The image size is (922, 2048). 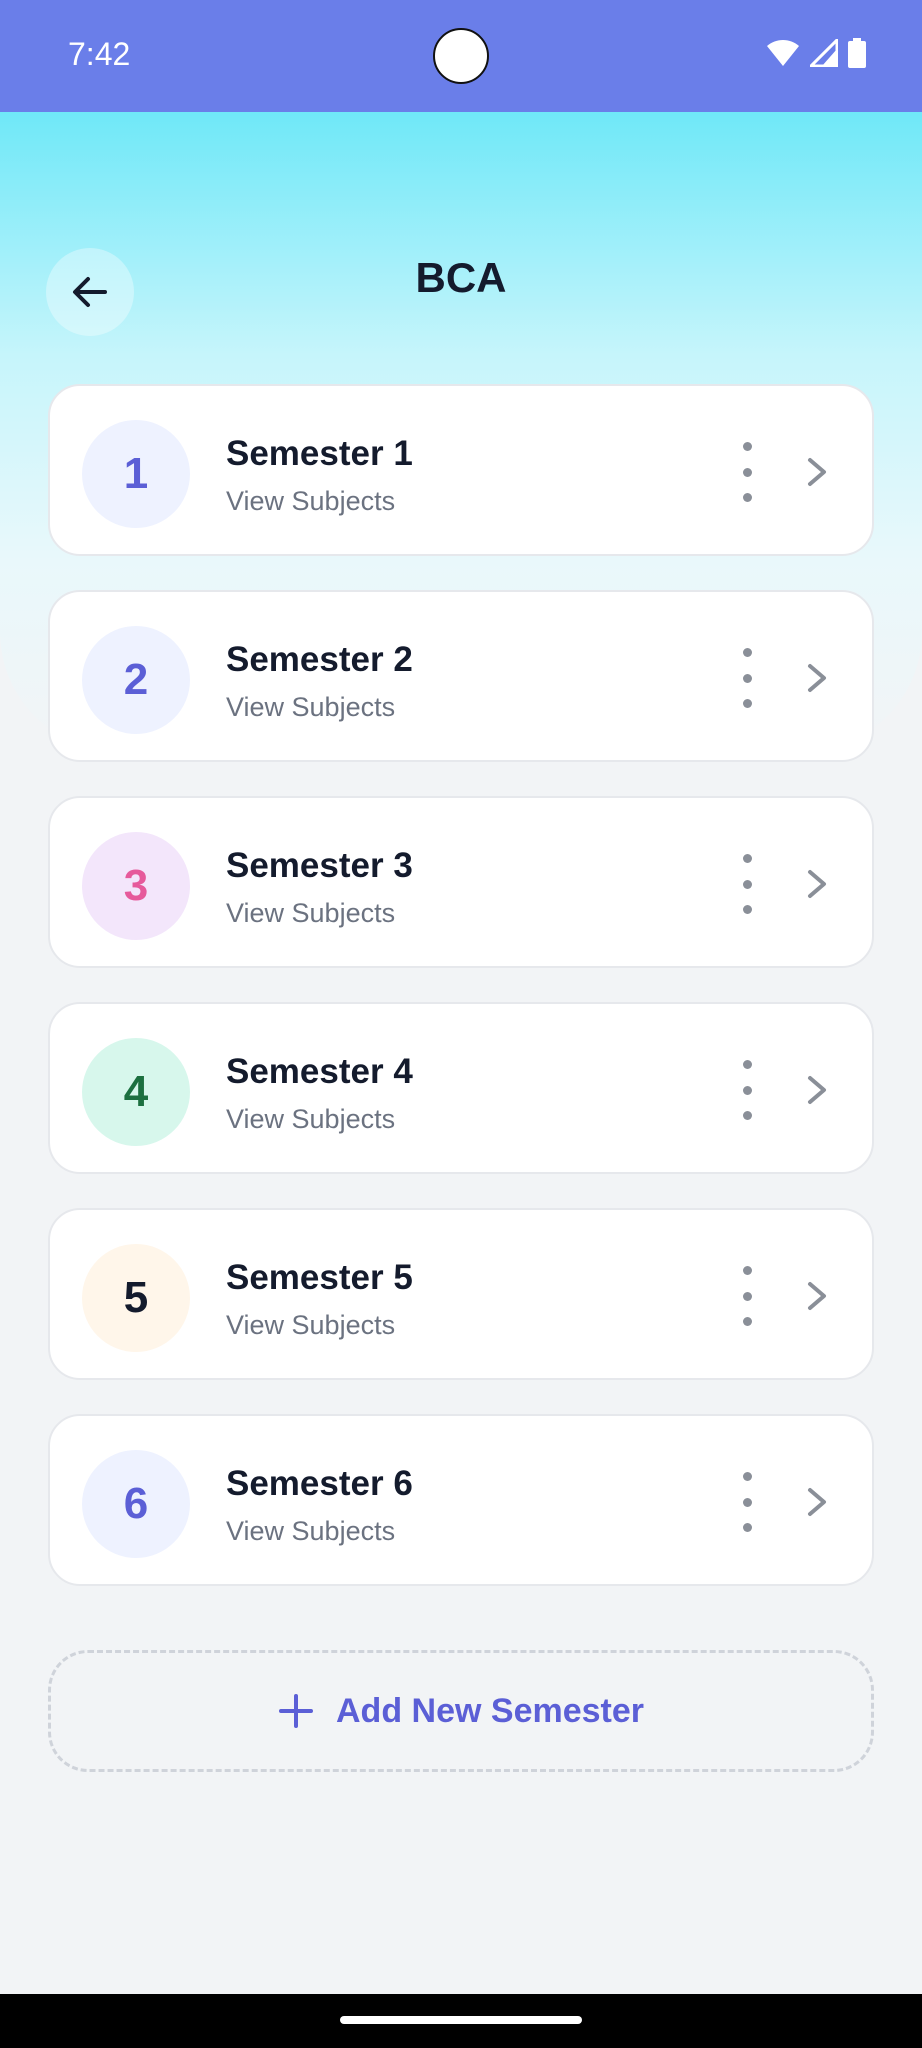 I want to click on camera-cutout, so click(x=461, y=56).